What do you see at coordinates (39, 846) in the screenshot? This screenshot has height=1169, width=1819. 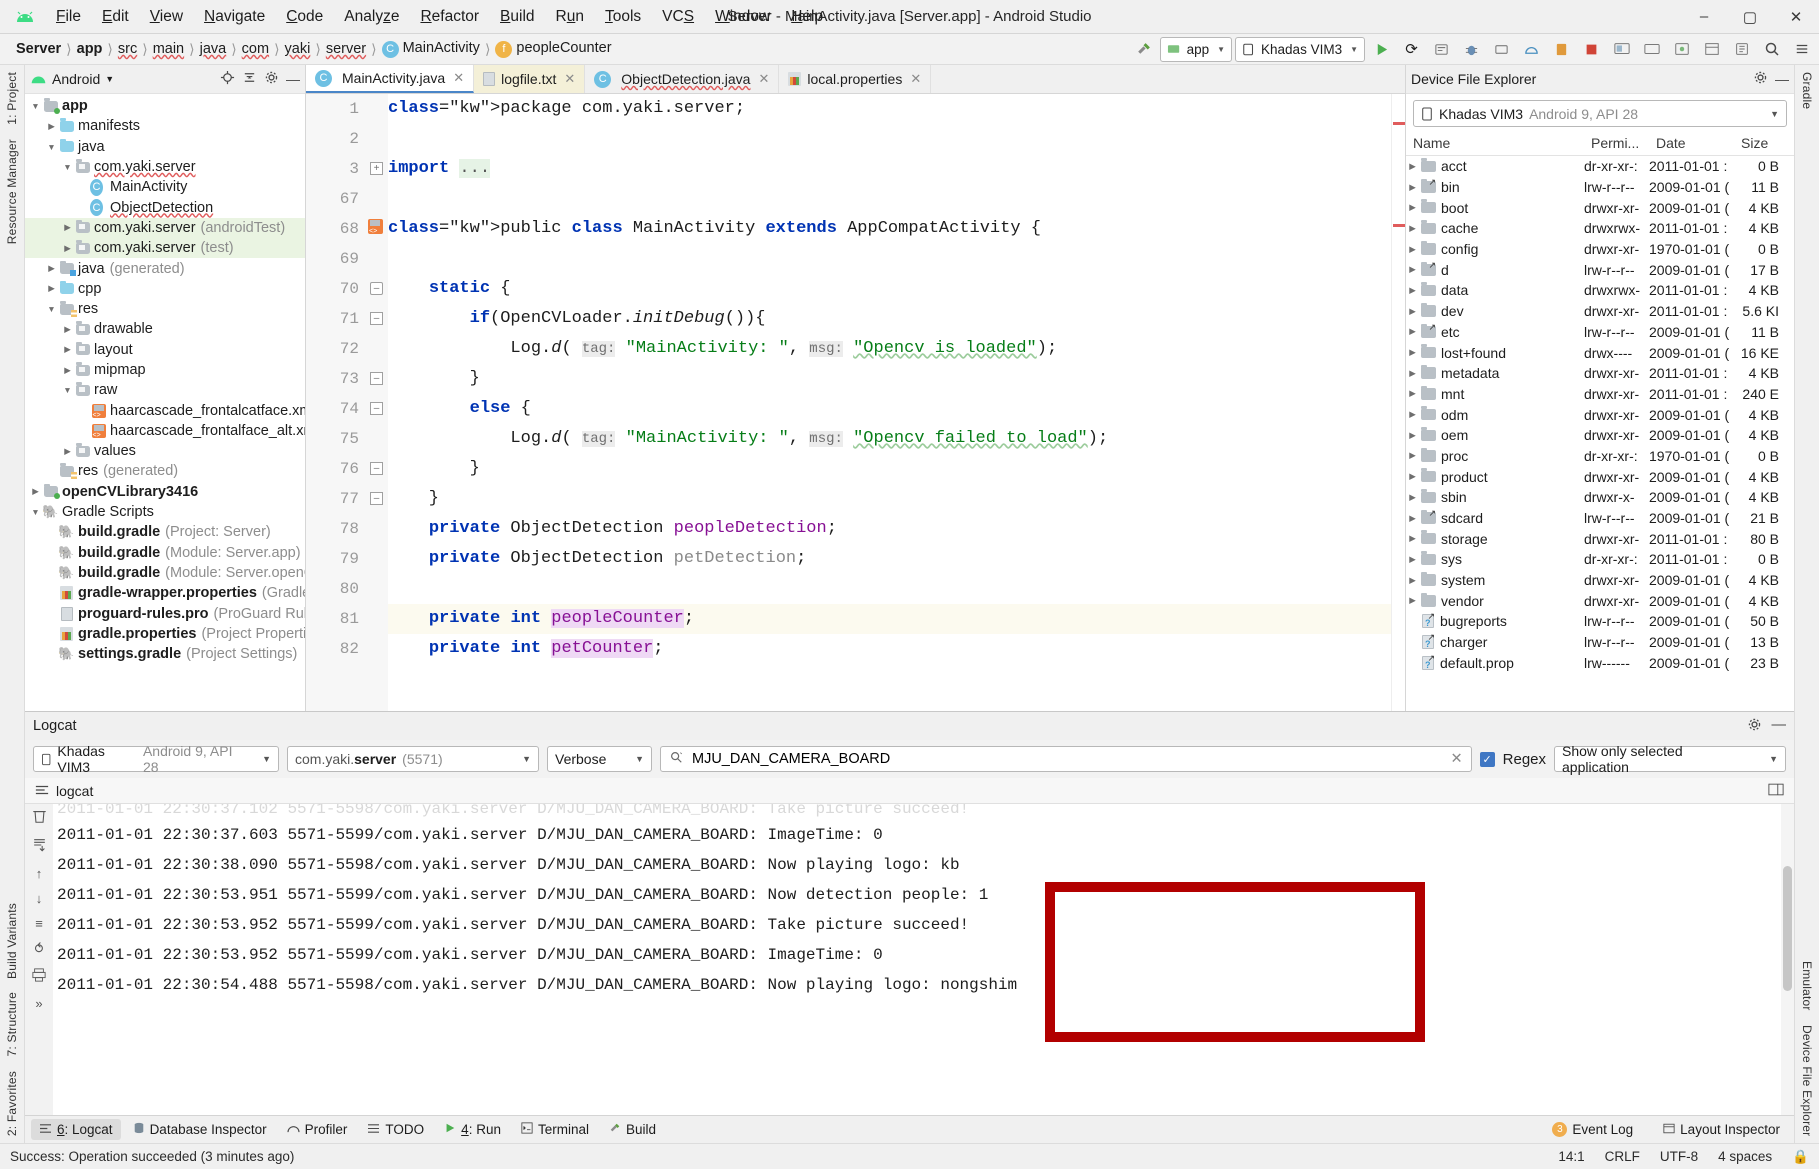 I see `scroll-to-end-icon` at bounding box center [39, 846].